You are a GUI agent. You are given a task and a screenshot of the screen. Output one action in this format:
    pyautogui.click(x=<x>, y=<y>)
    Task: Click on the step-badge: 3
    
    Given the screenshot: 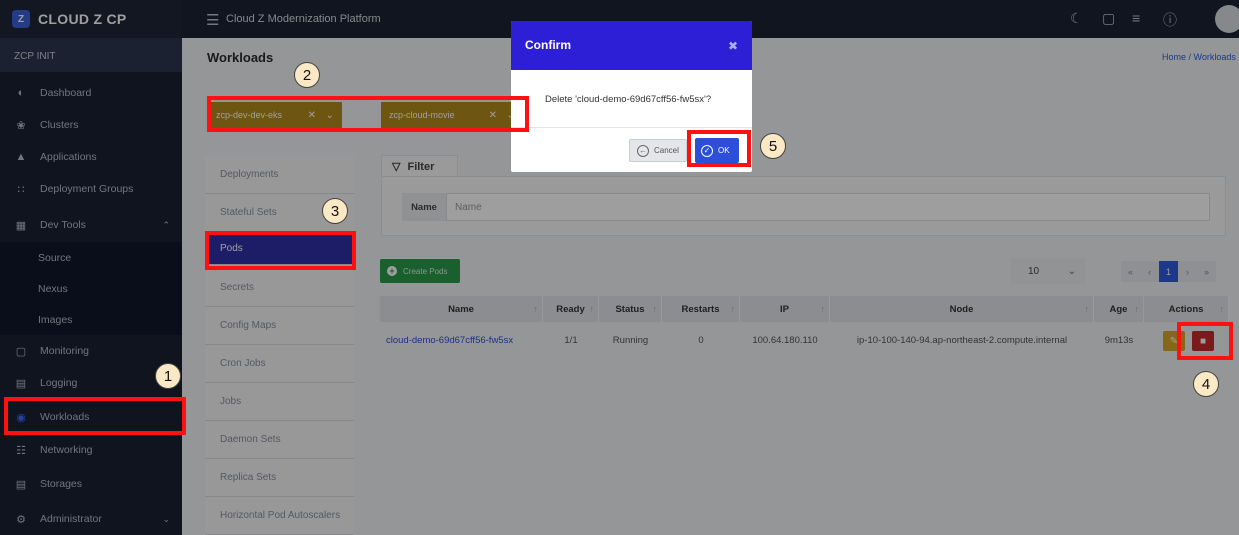 What is the action you would take?
    pyautogui.click(x=335, y=211)
    